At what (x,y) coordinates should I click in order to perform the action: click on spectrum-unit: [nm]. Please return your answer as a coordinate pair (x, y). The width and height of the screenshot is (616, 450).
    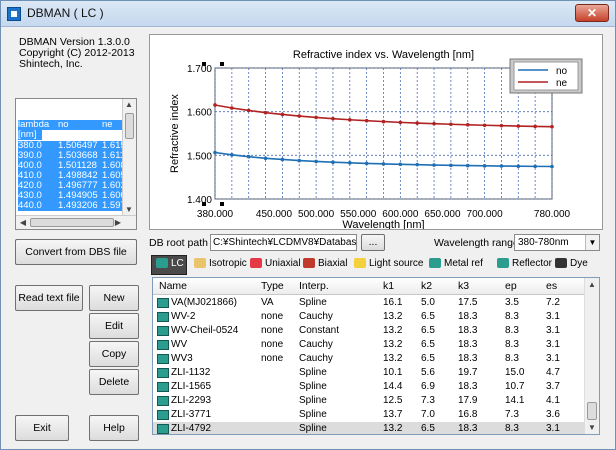
    Looking at the image, I should click on (27, 135).